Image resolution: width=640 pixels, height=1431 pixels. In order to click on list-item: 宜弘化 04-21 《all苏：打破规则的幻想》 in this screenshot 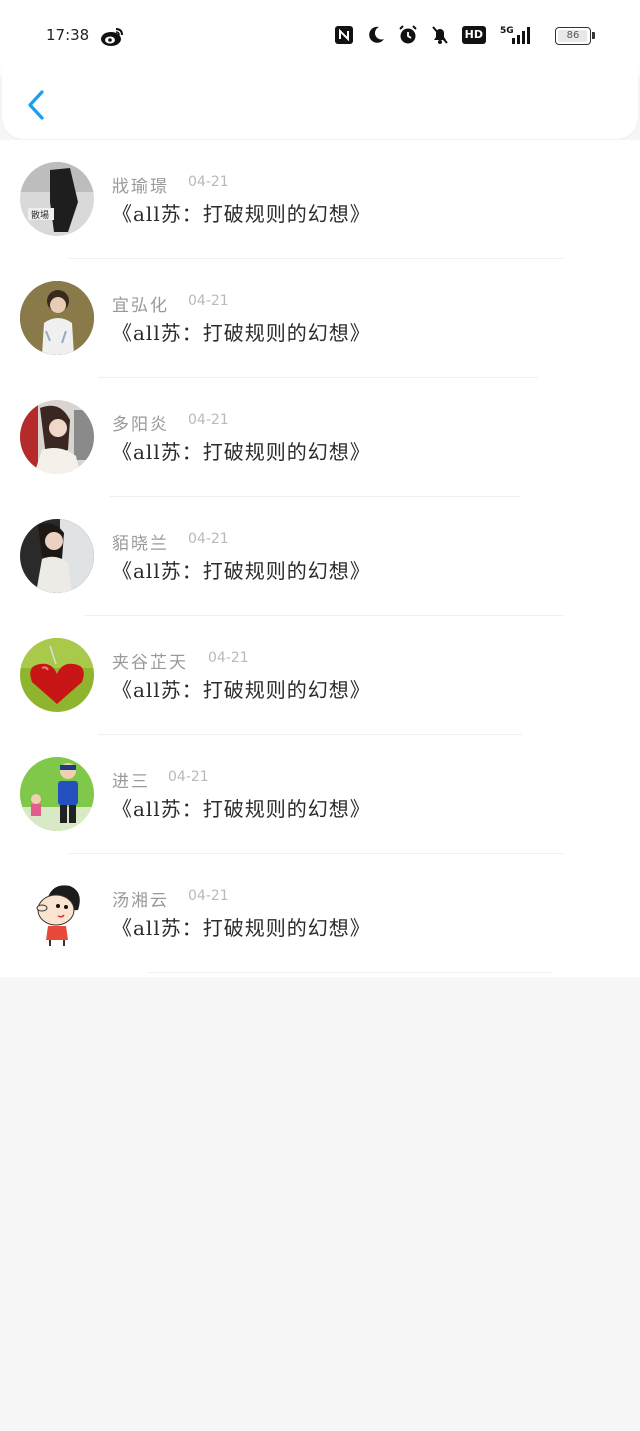, I will do `click(320, 318)`.